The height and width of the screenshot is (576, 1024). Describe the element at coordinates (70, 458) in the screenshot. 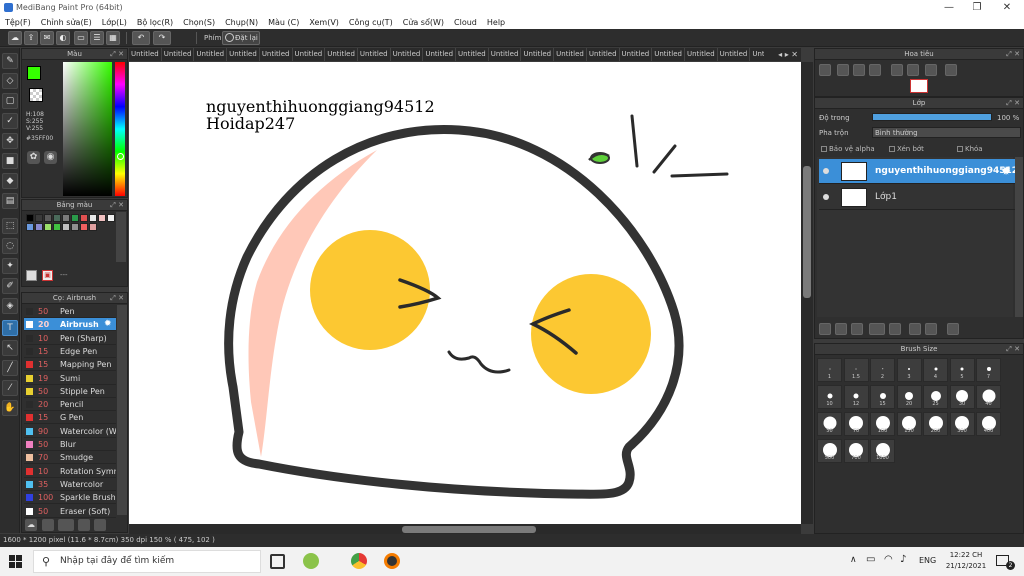

I see `brush-item: 70 Smudge` at that location.